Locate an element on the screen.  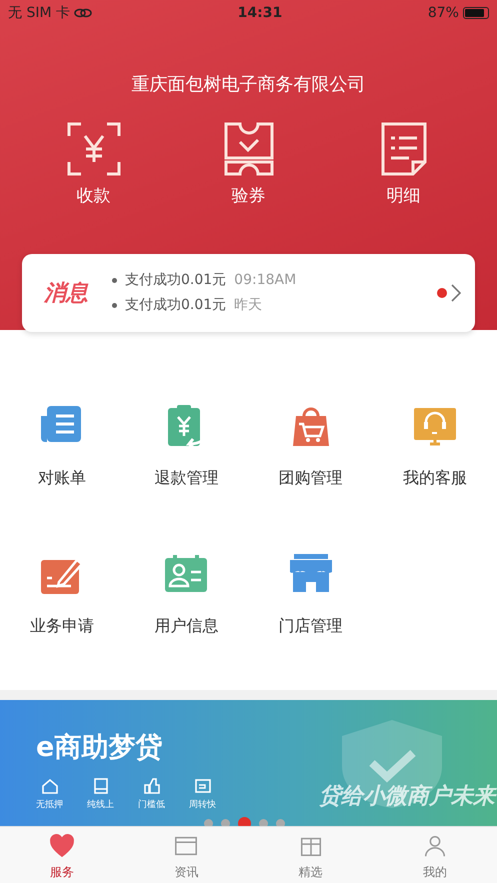
link-icon is located at coordinates (83, 13).